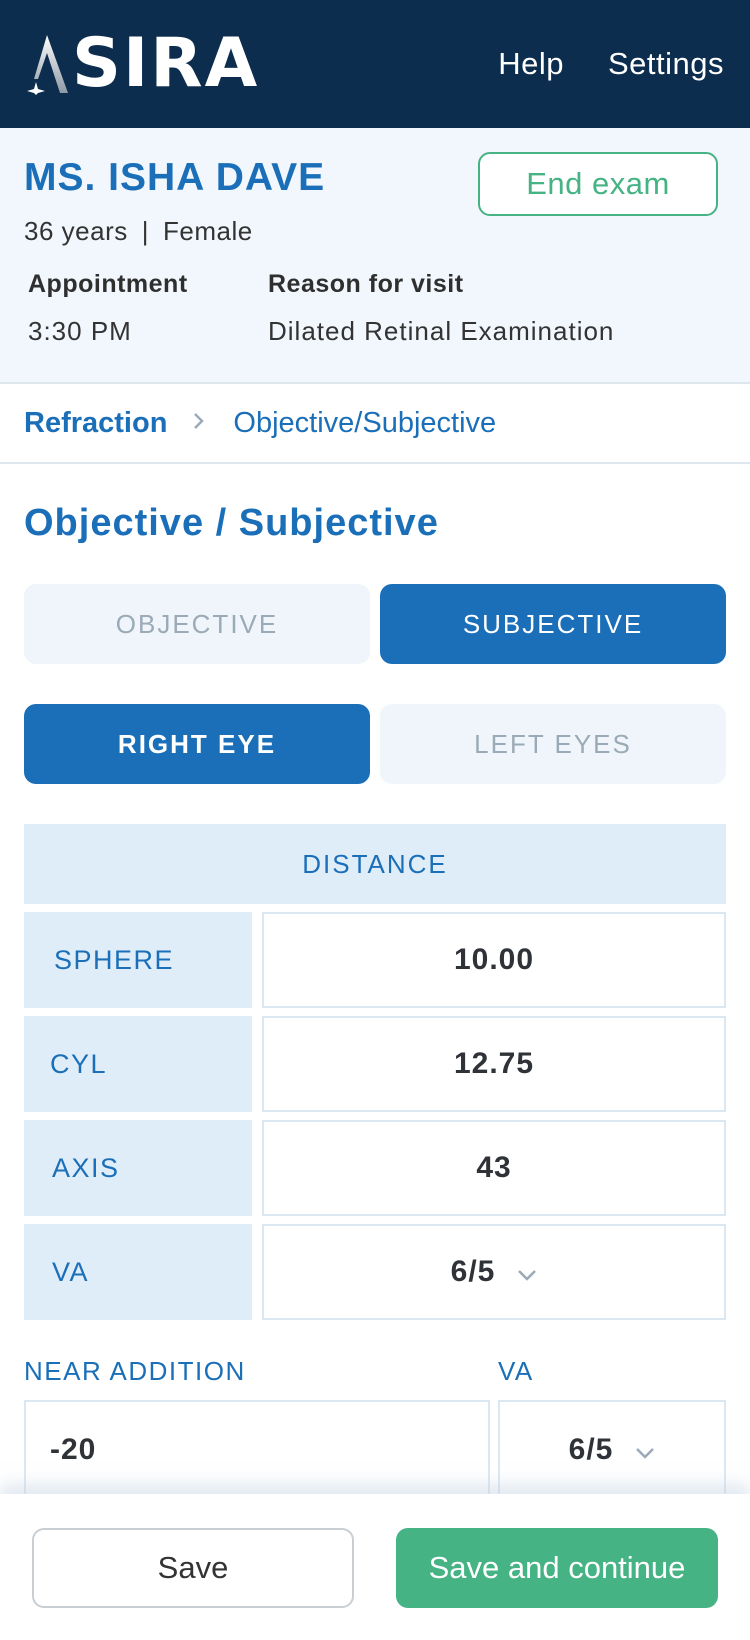  I want to click on save-button: Save, so click(193, 1568).